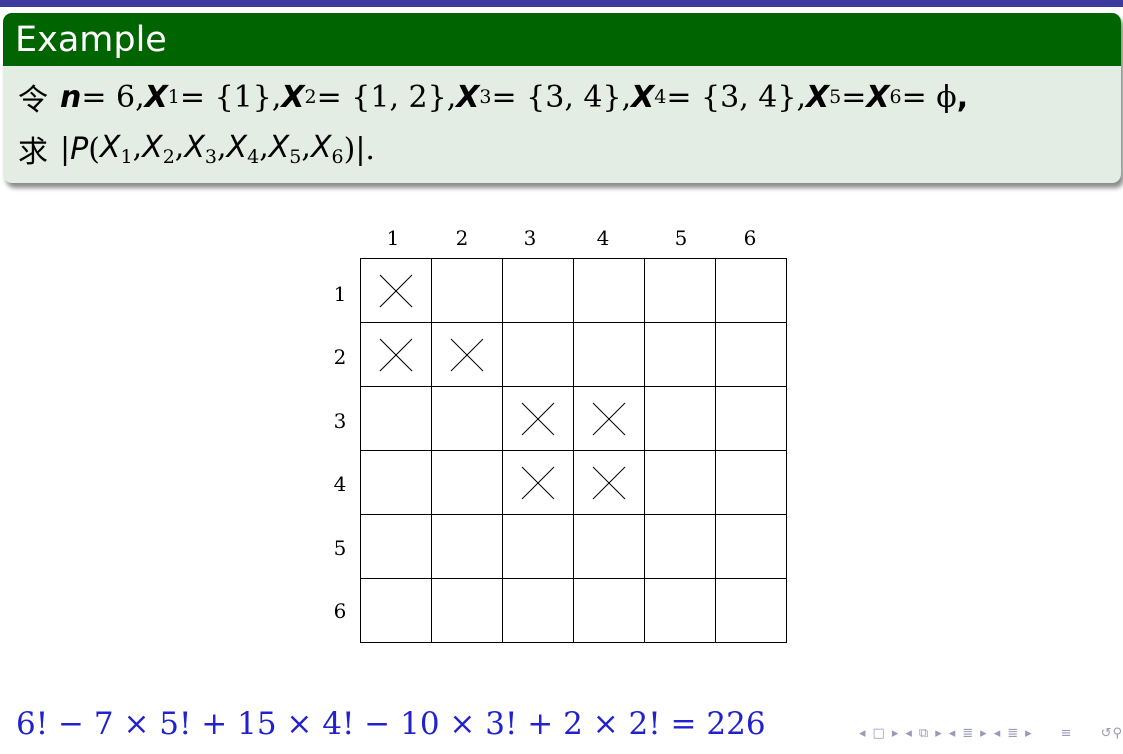 This screenshot has width=1123, height=754. What do you see at coordinates (279, 147) in the screenshot?
I see `argument-x5: X` at bounding box center [279, 147].